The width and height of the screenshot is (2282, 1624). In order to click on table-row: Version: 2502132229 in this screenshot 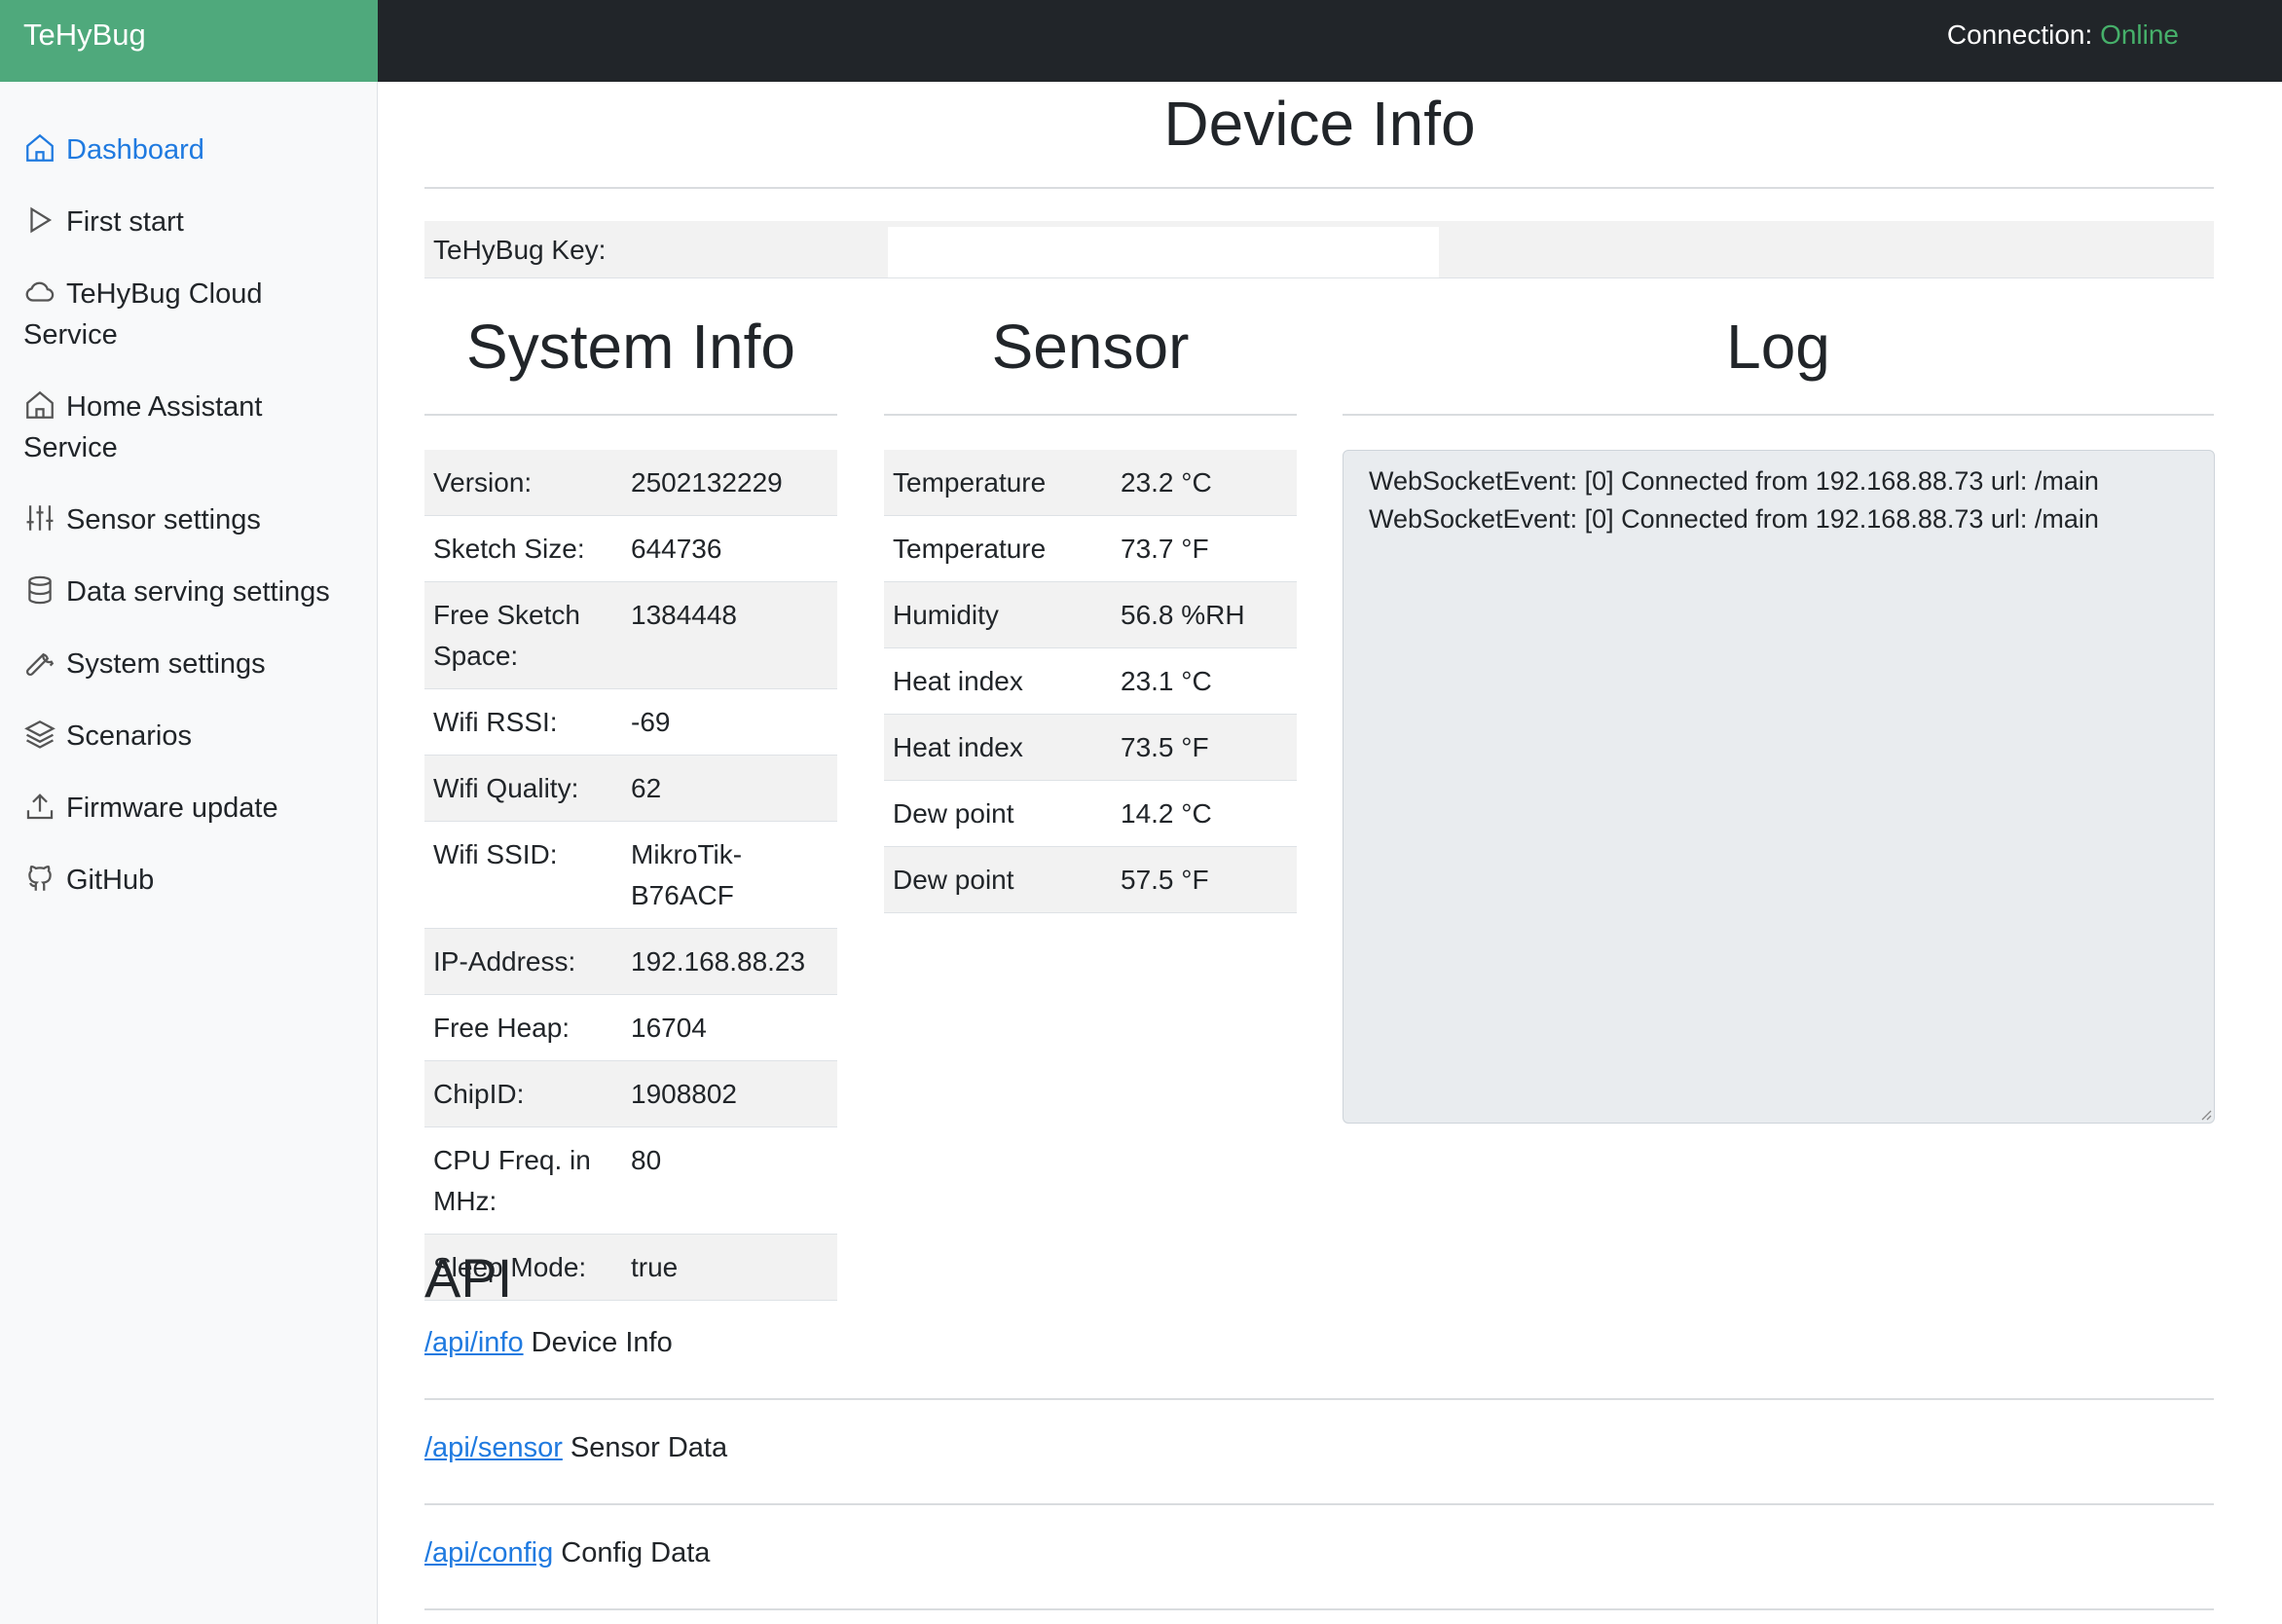, I will do `click(631, 483)`.